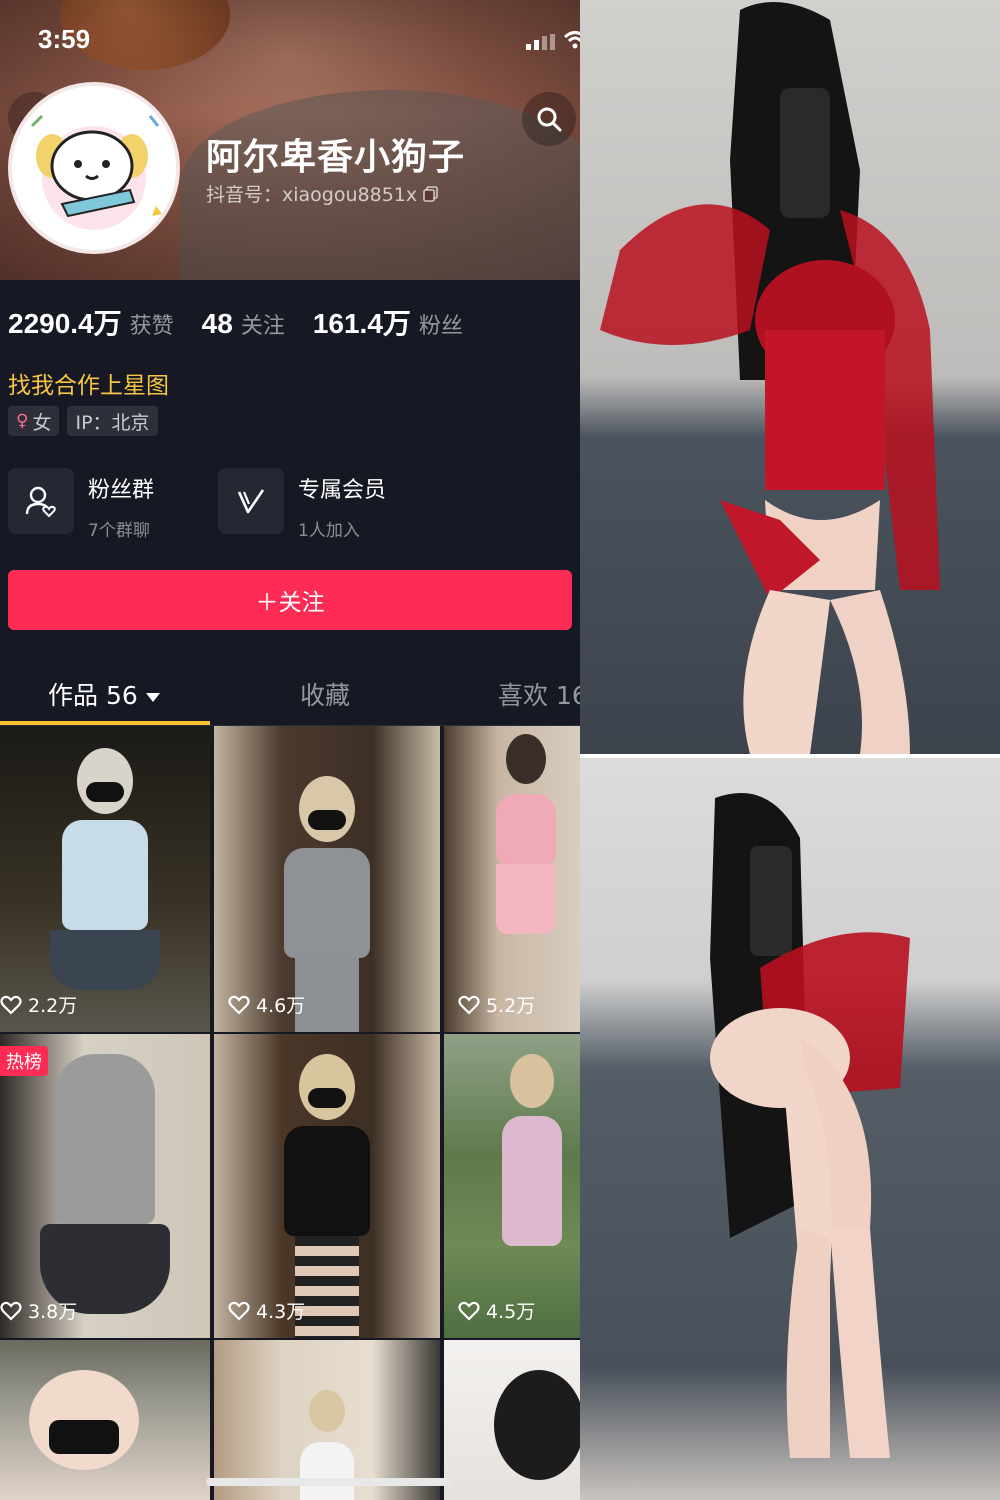 The image size is (1000, 1500). What do you see at coordinates (361, 323) in the screenshot?
I see `stat-value: 161.4万` at bounding box center [361, 323].